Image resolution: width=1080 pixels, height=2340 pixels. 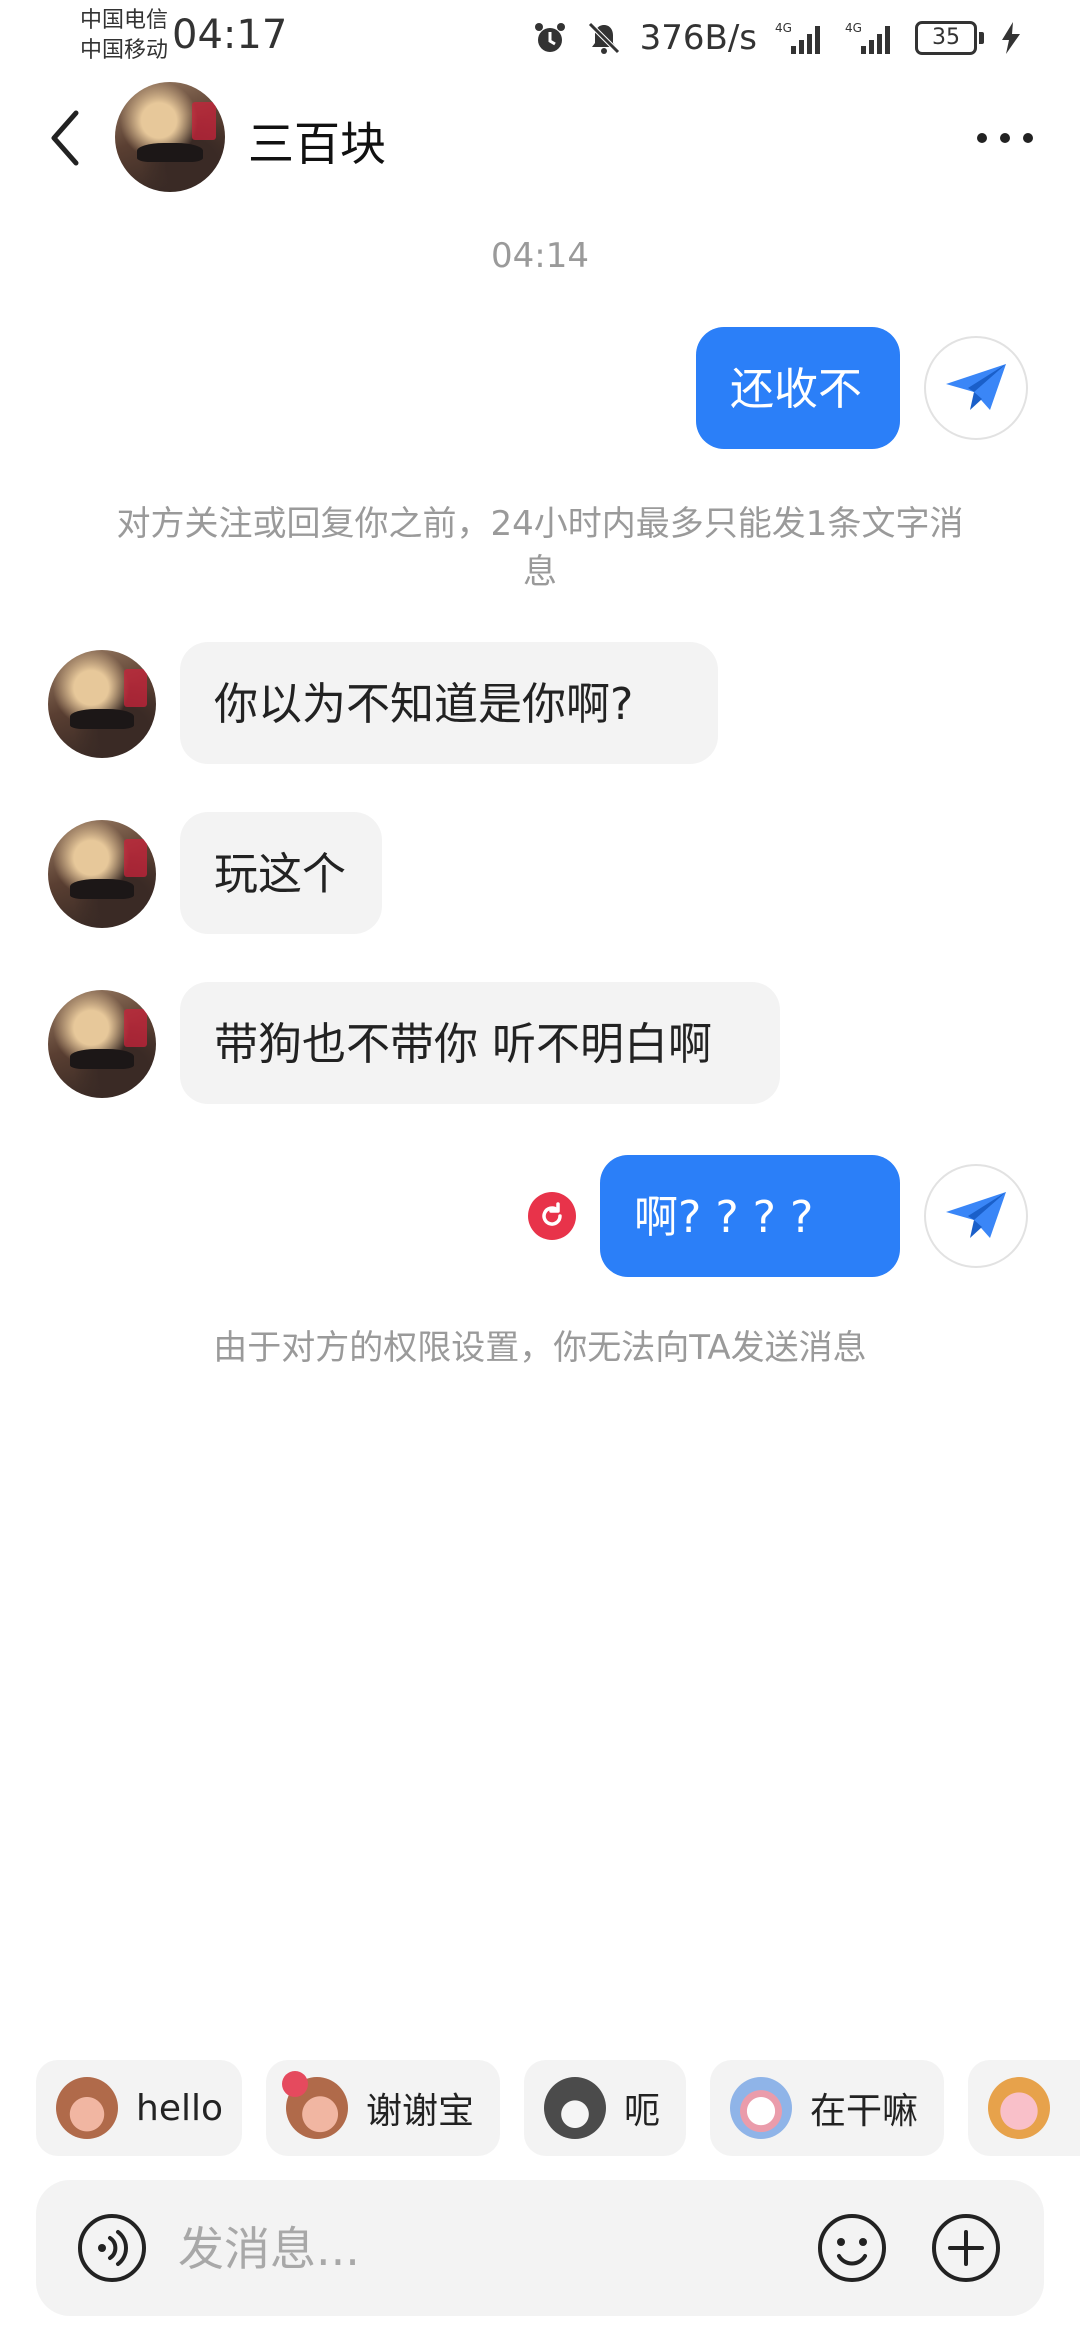 What do you see at coordinates (281, 873) in the screenshot?
I see `received-message-bubble: 玩这个` at bounding box center [281, 873].